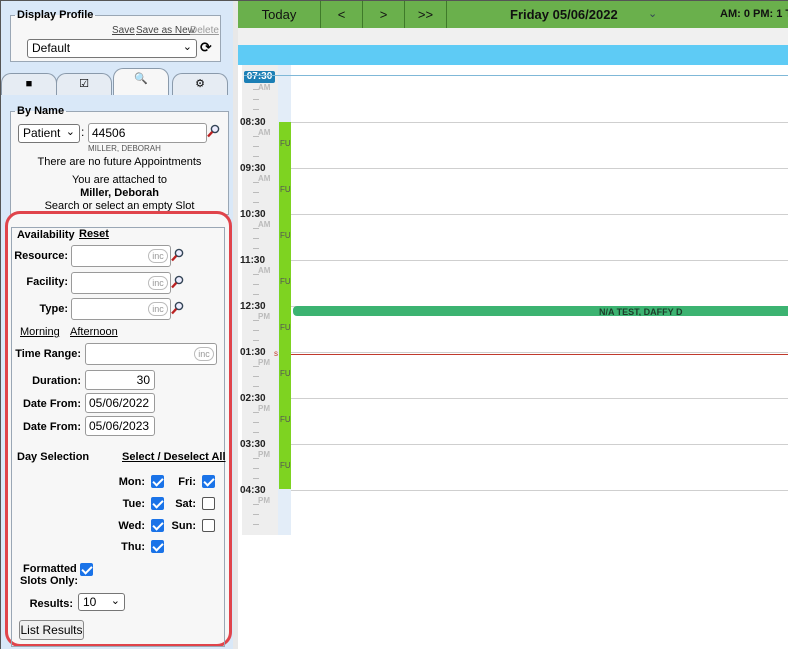  Describe the element at coordinates (51, 604) in the screenshot. I see `results-label: Results:` at that location.